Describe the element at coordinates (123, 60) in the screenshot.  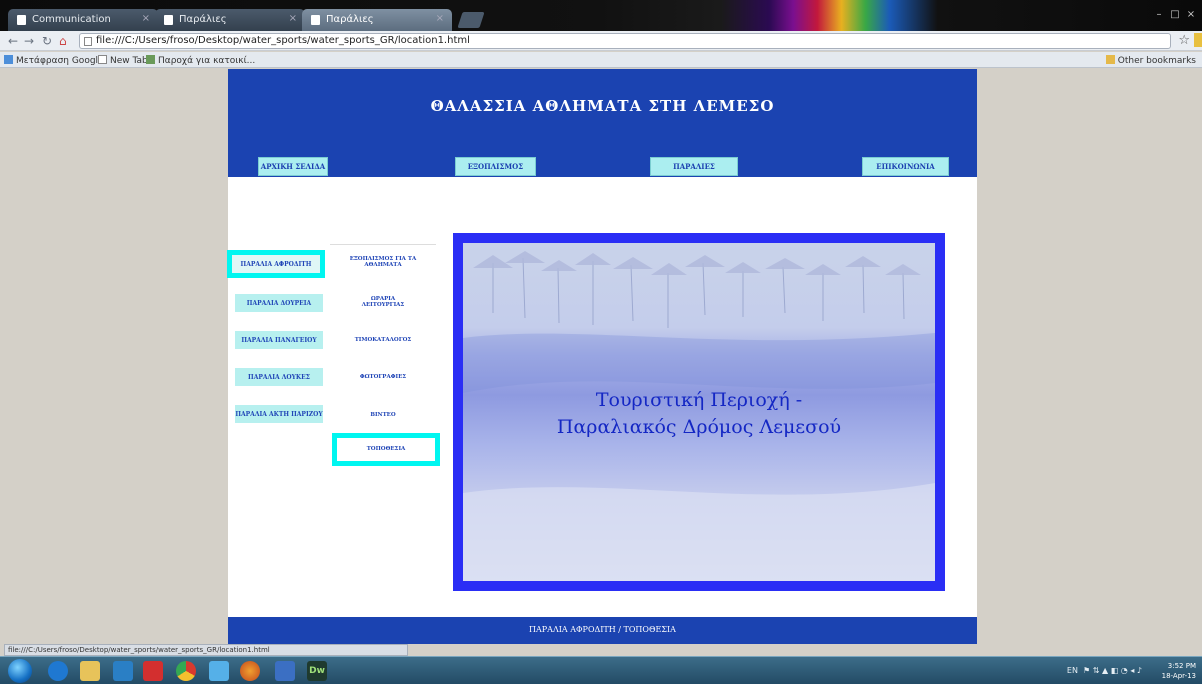
I see `bookmark-item: New Tab` at that location.